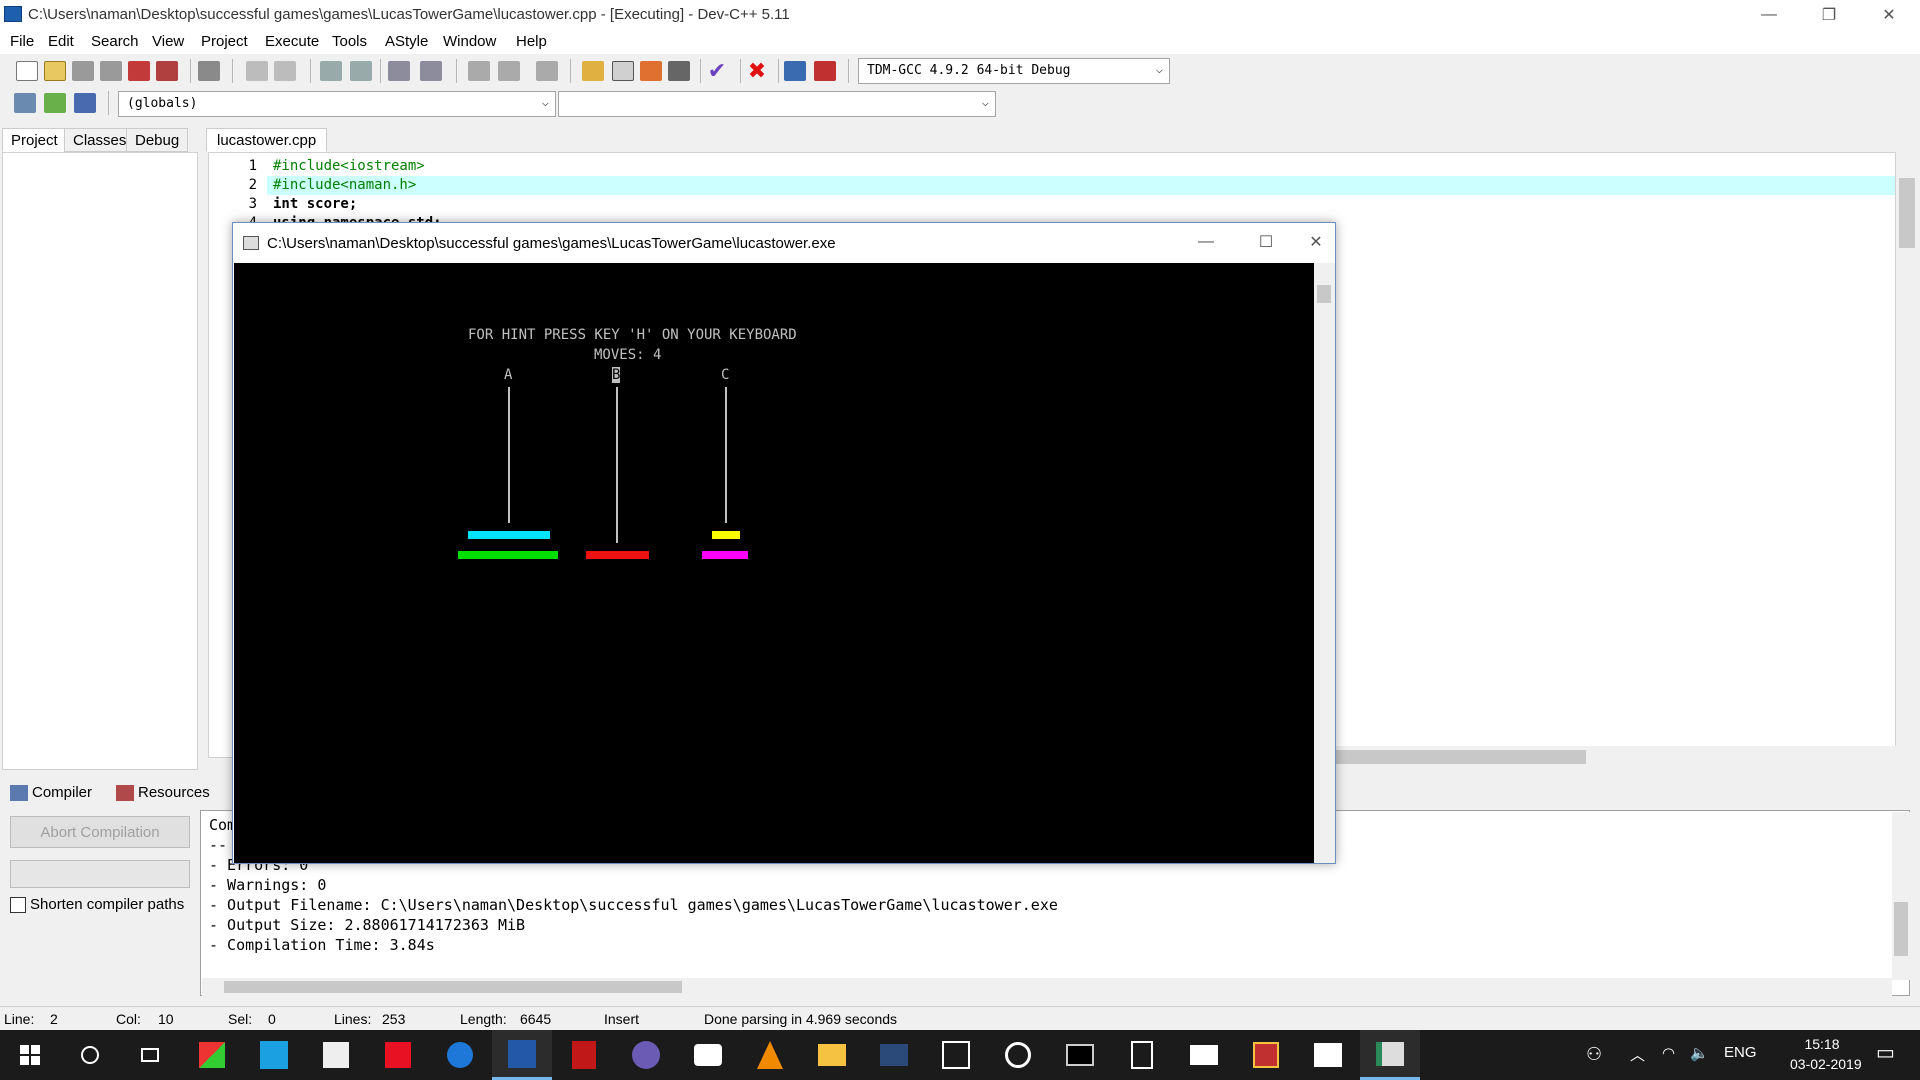 The image size is (1920, 1080). I want to click on taskbar-app-red, so click(398, 1055).